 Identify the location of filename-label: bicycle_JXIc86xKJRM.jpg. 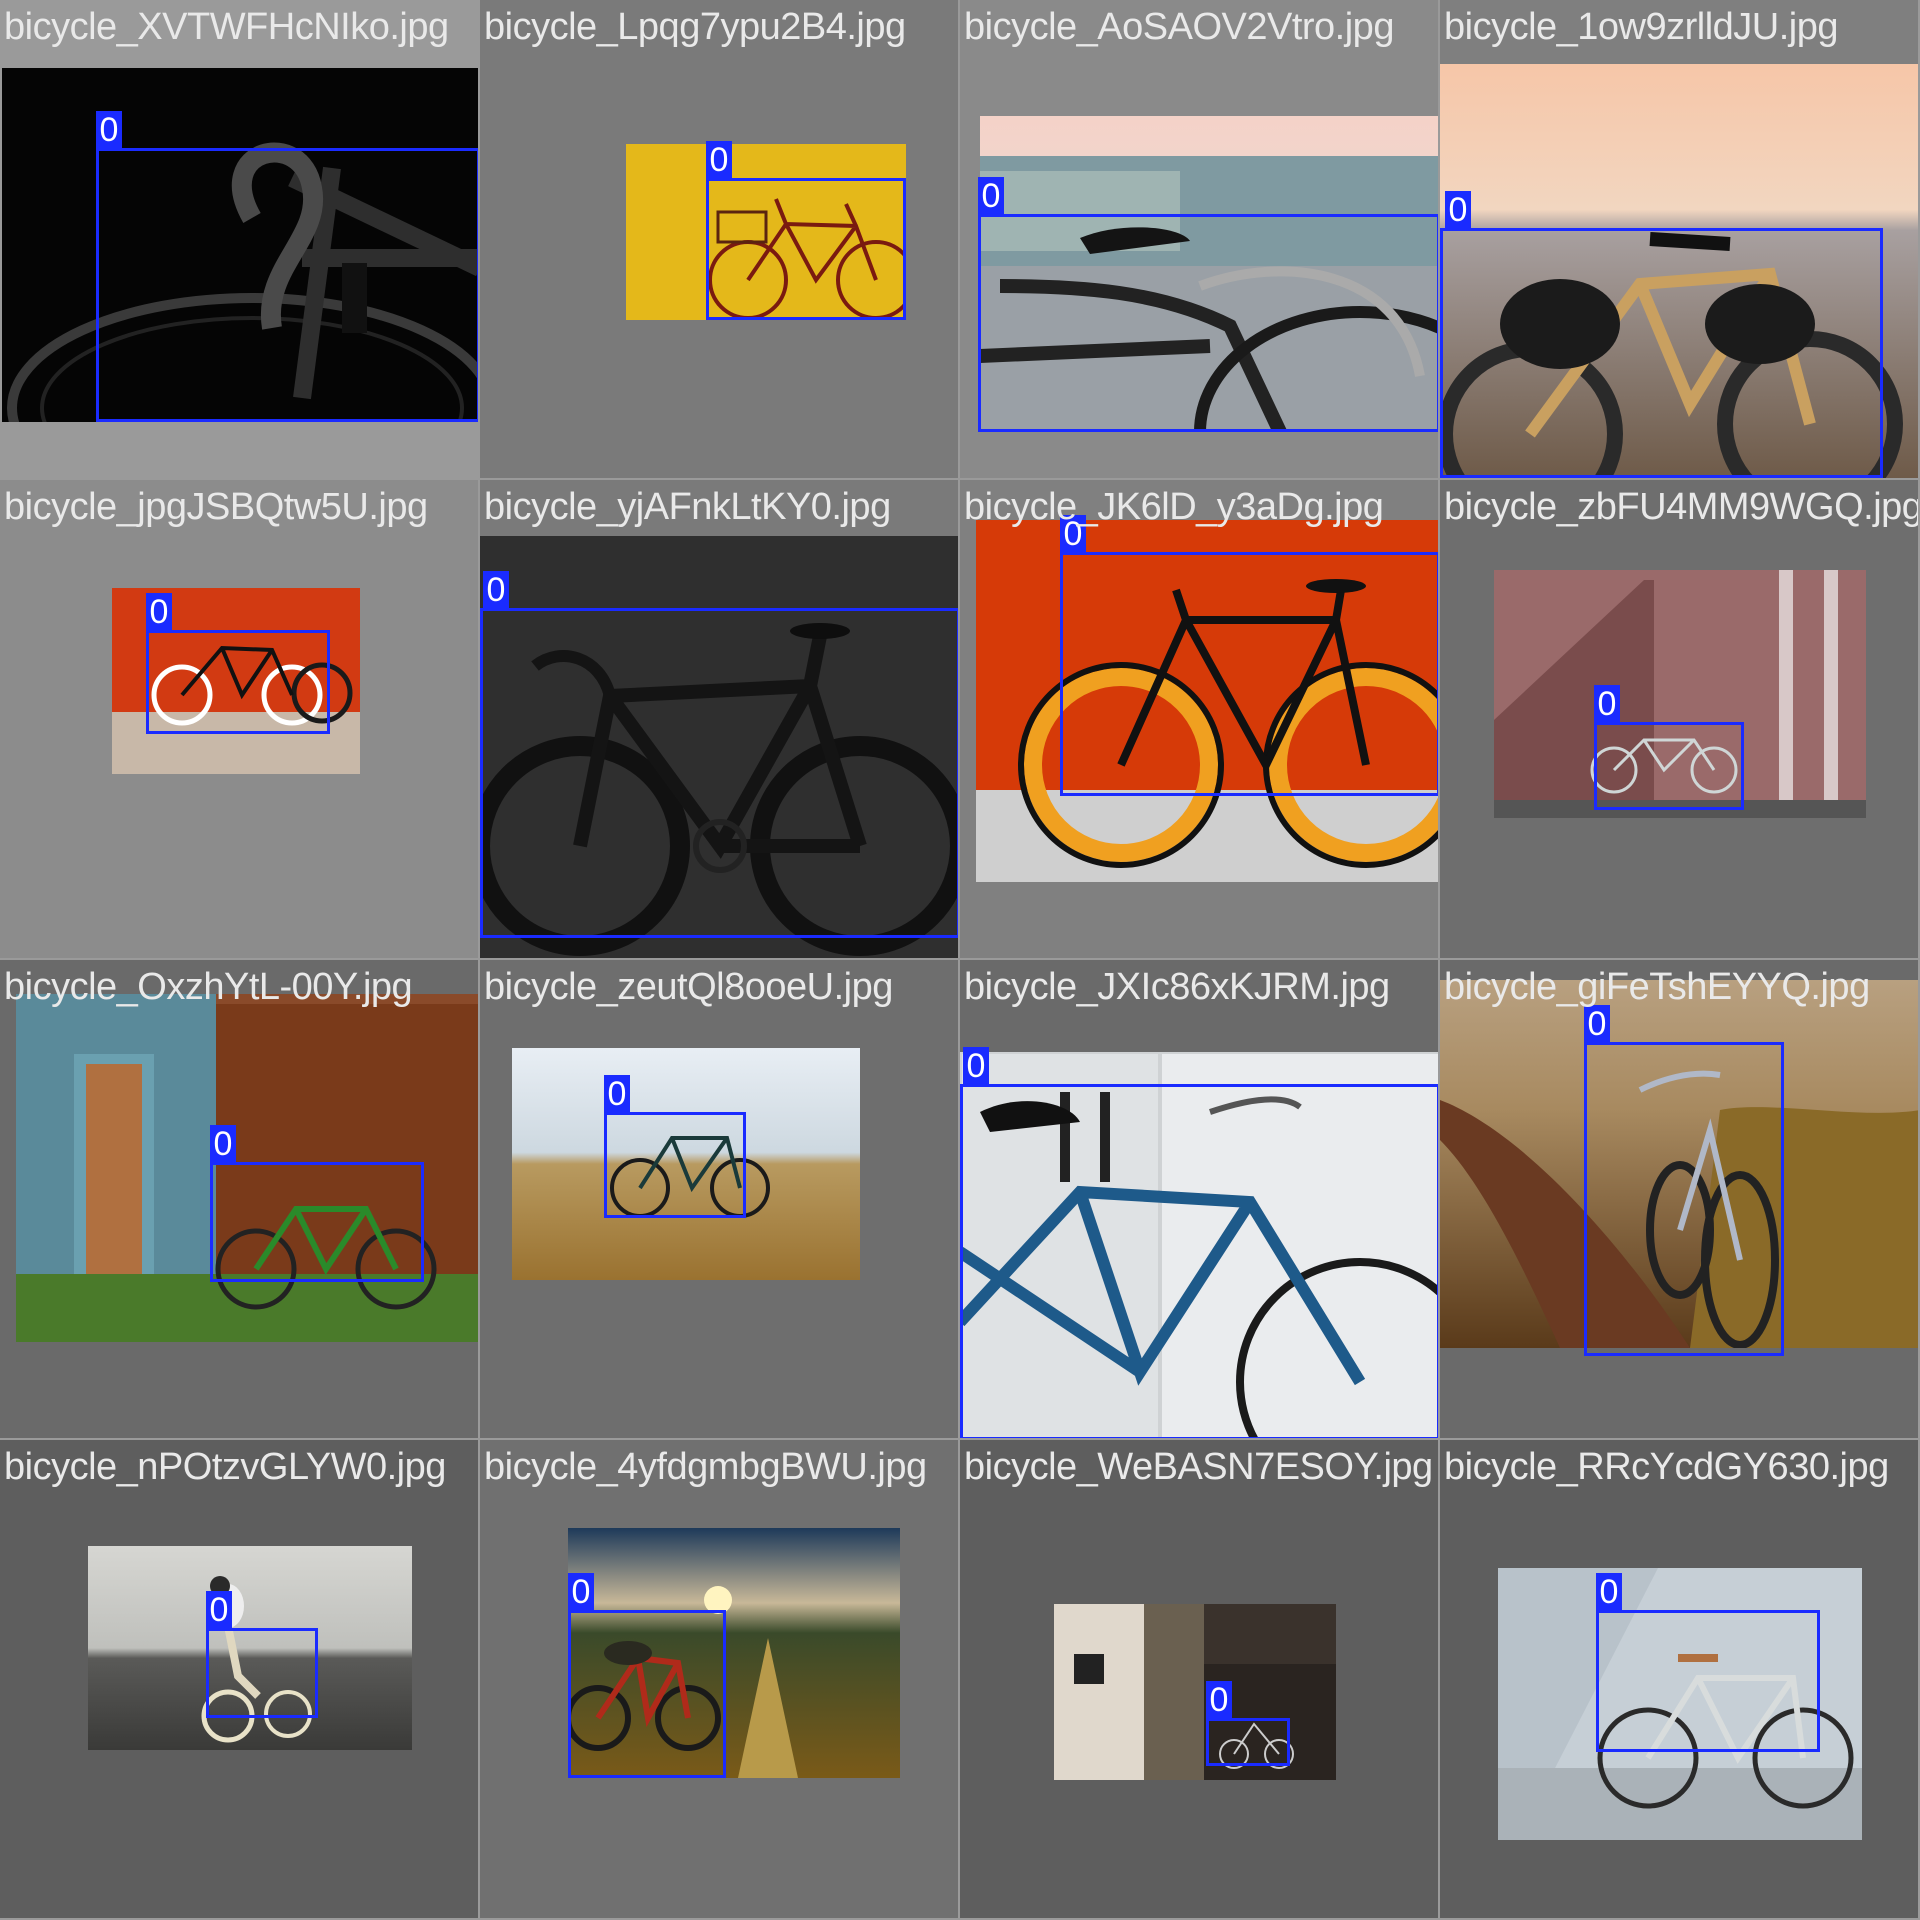
(1177, 987).